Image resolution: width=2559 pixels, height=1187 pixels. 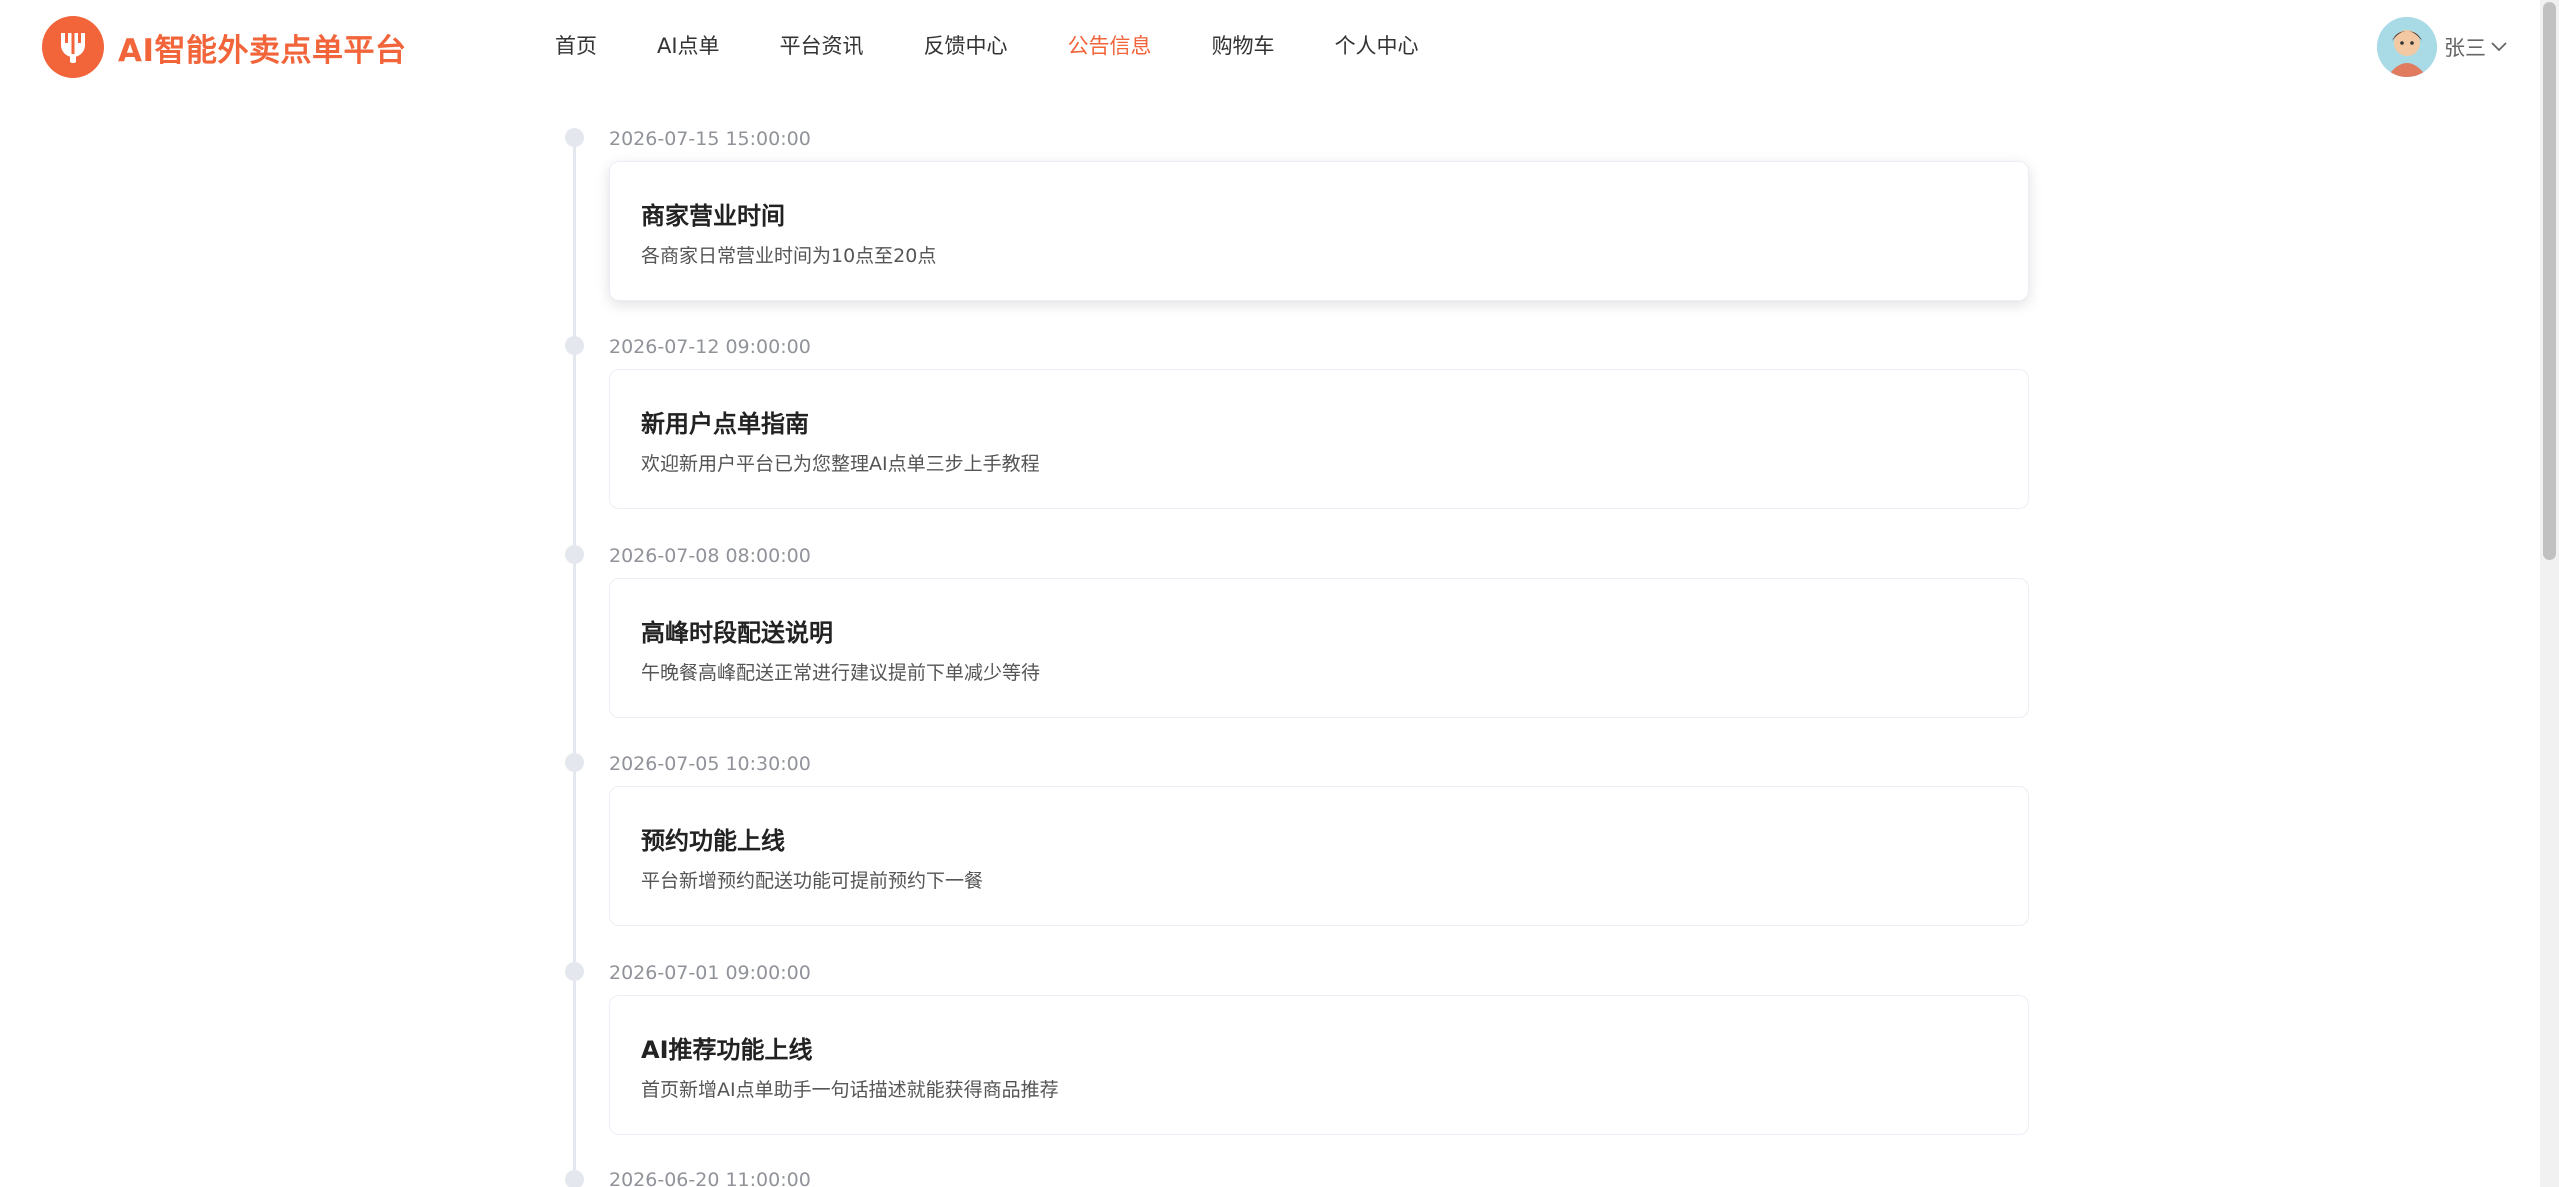 What do you see at coordinates (727, 1050) in the screenshot?
I see `announcement-title: AI推荐功能上线` at bounding box center [727, 1050].